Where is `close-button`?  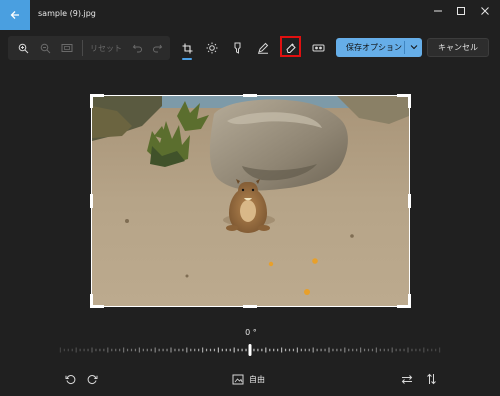
close-button is located at coordinates (485, 11).